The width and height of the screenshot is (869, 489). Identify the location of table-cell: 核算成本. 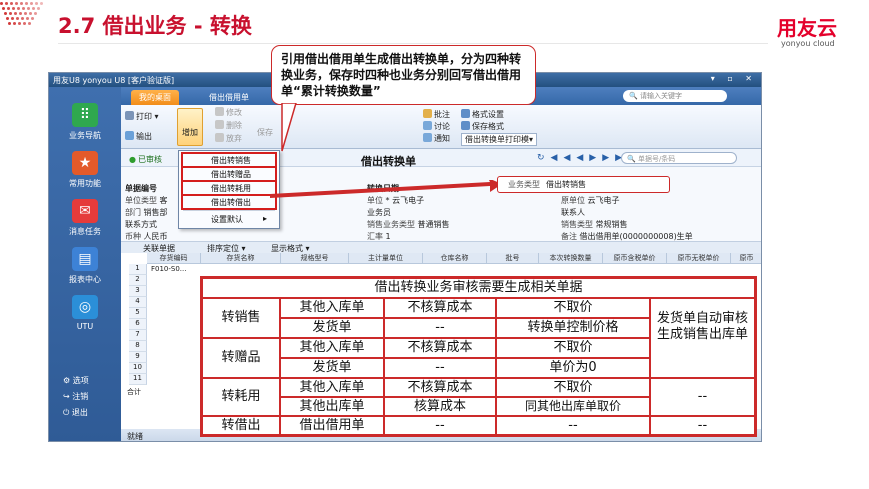
(440, 406).